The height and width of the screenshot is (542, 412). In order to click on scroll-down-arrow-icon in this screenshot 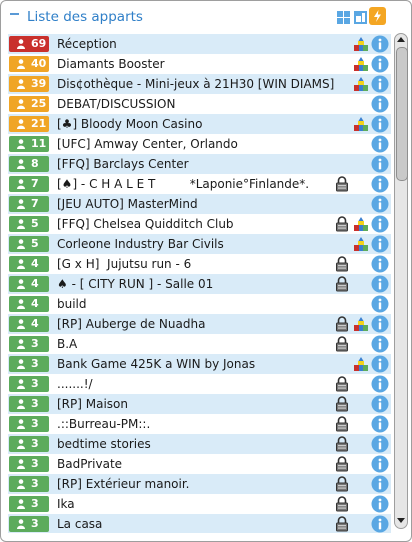, I will do `click(401, 520)`.